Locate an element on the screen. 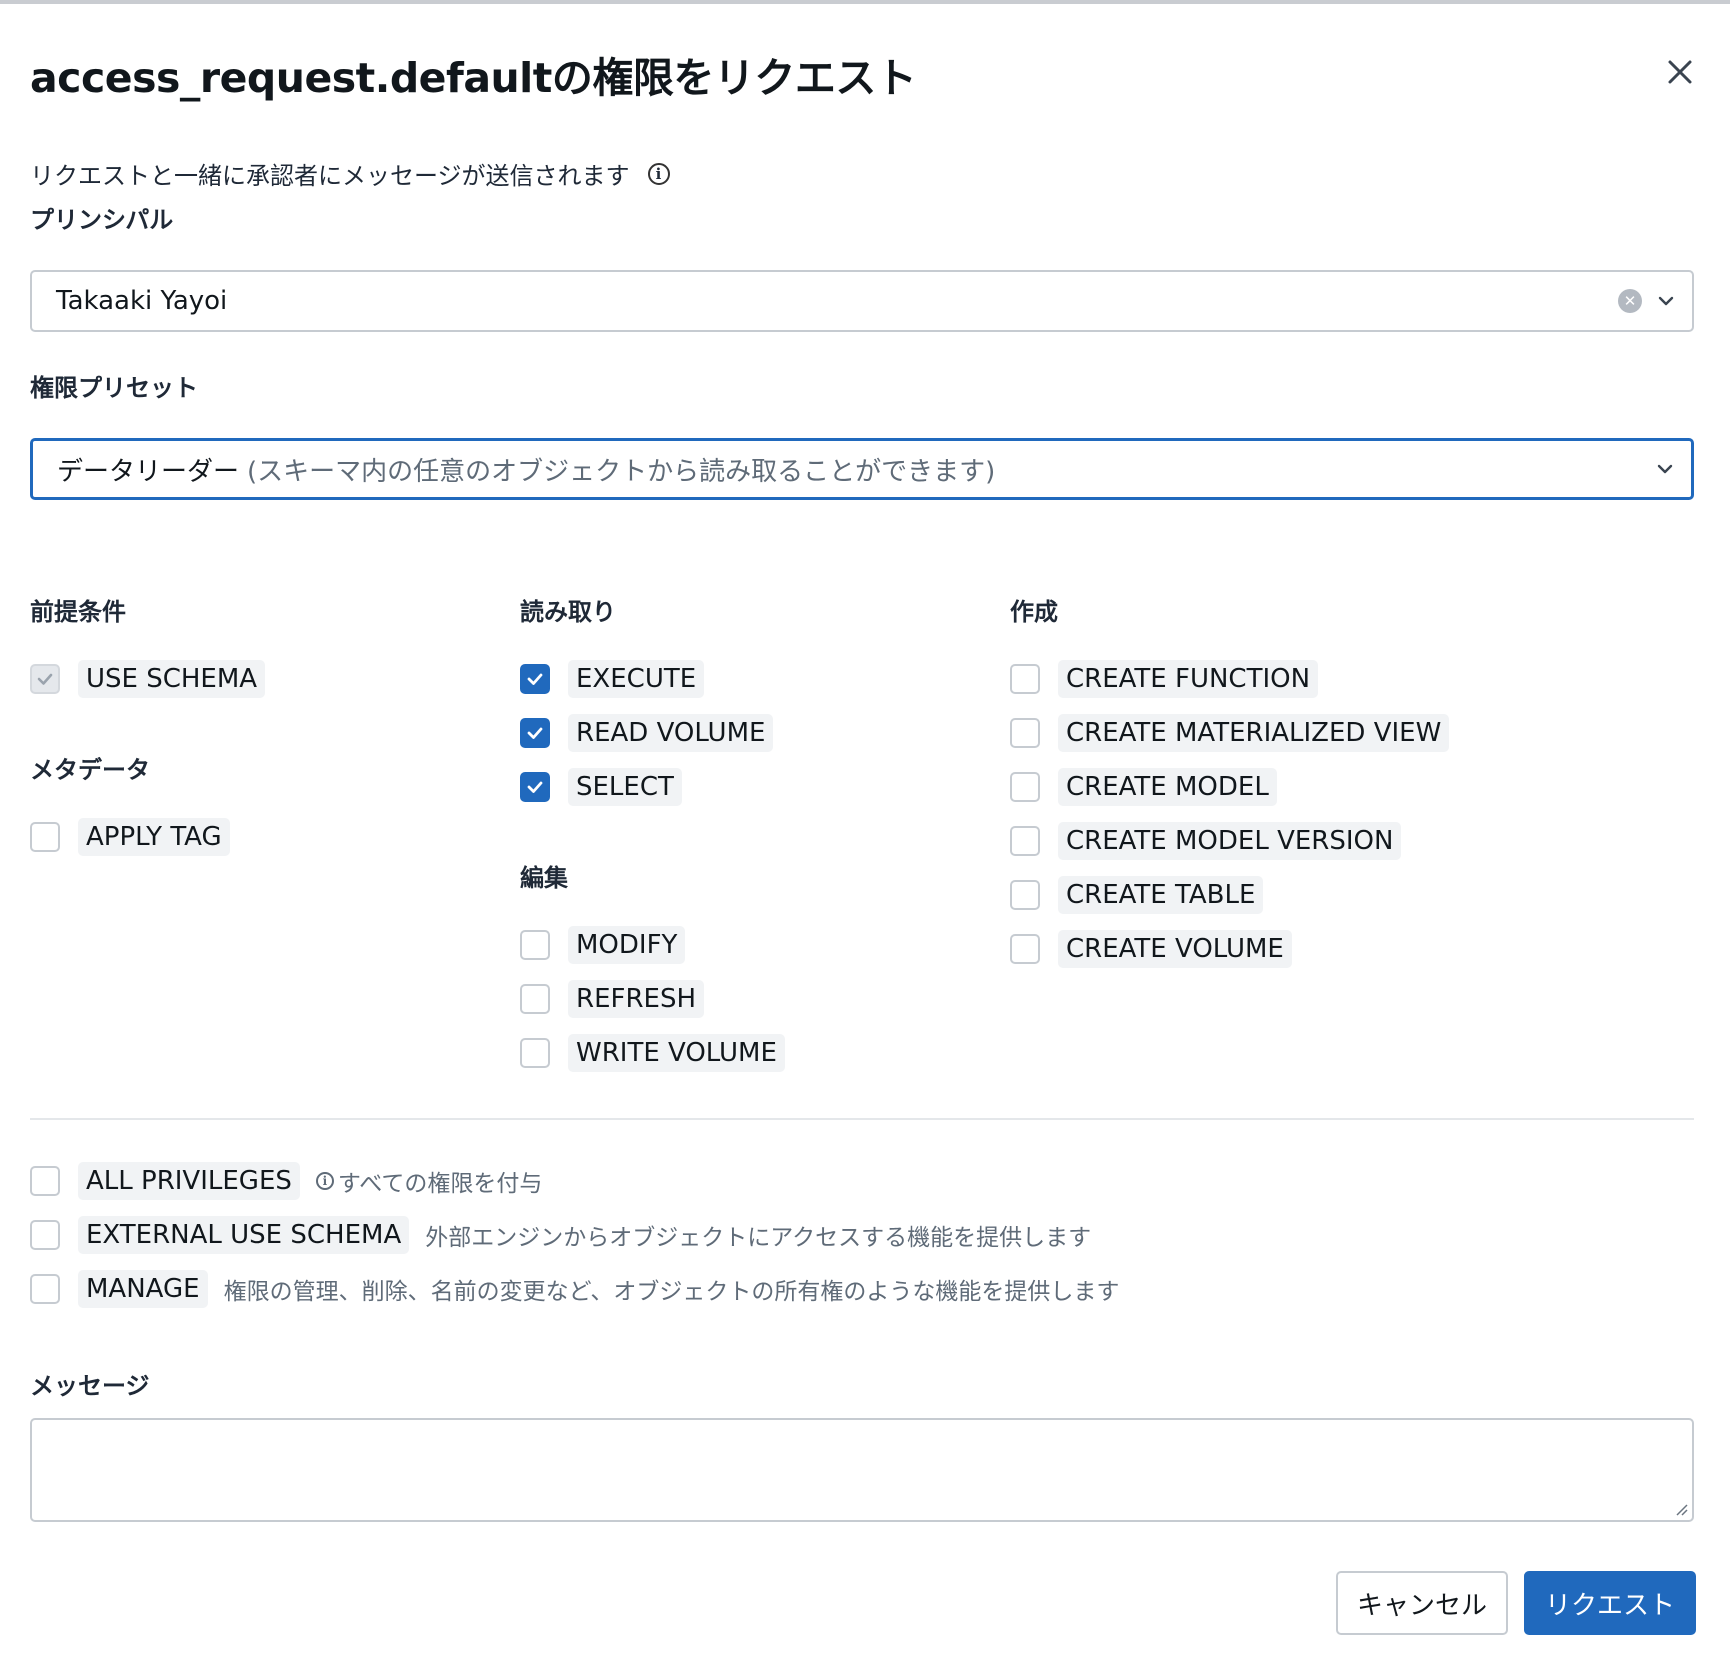 This screenshot has width=1730, height=1670. dialog-title: access_request.defaultの権限をリクエスト is located at coordinates (473, 78).